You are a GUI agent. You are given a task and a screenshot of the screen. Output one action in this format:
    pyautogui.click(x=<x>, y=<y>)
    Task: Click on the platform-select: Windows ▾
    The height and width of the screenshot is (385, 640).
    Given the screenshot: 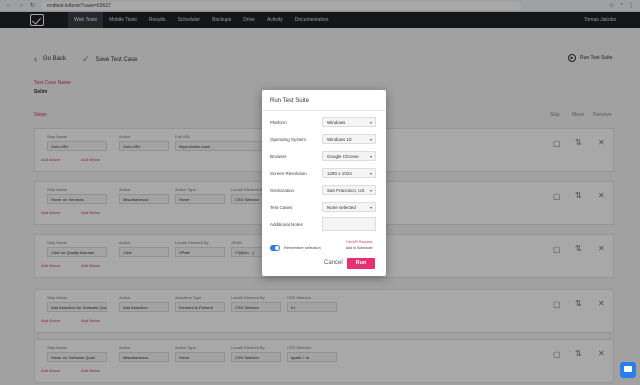 What is the action you would take?
    pyautogui.click(x=349, y=122)
    